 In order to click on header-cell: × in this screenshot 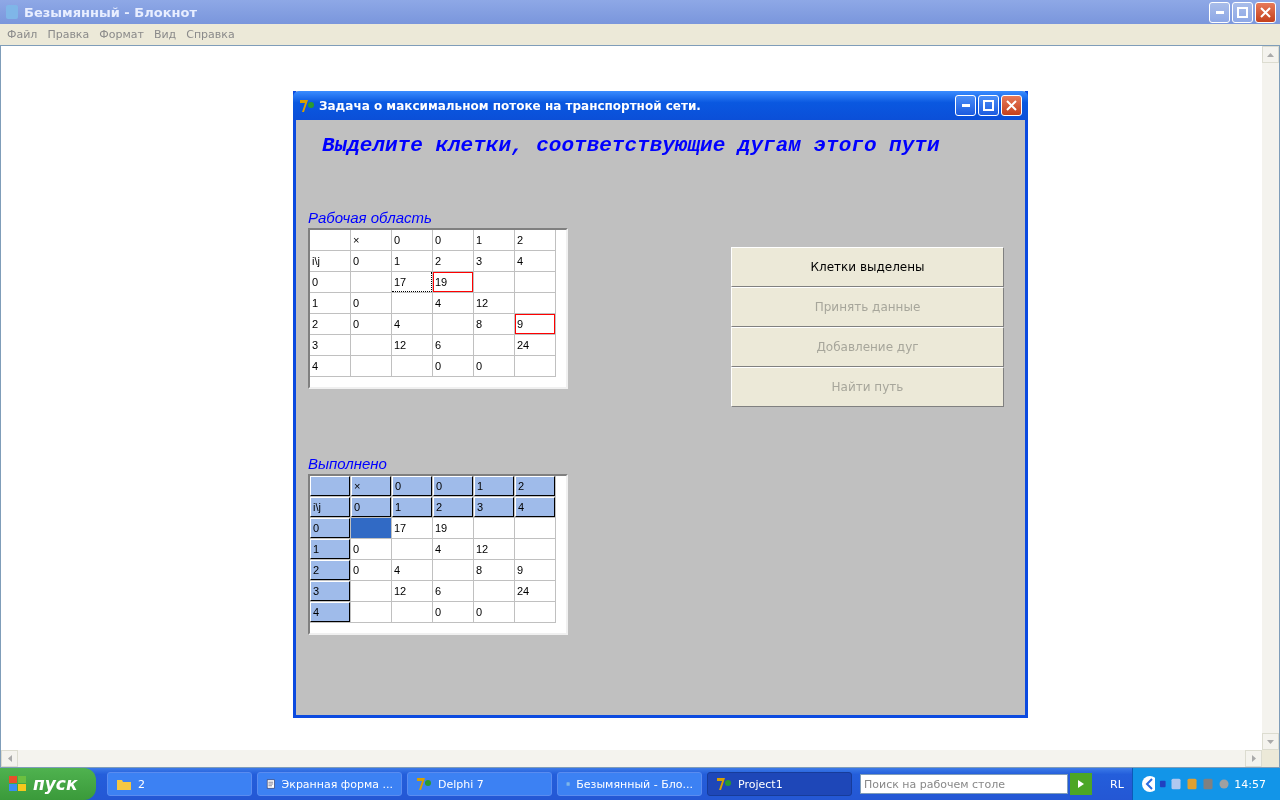, I will do `click(371, 486)`.